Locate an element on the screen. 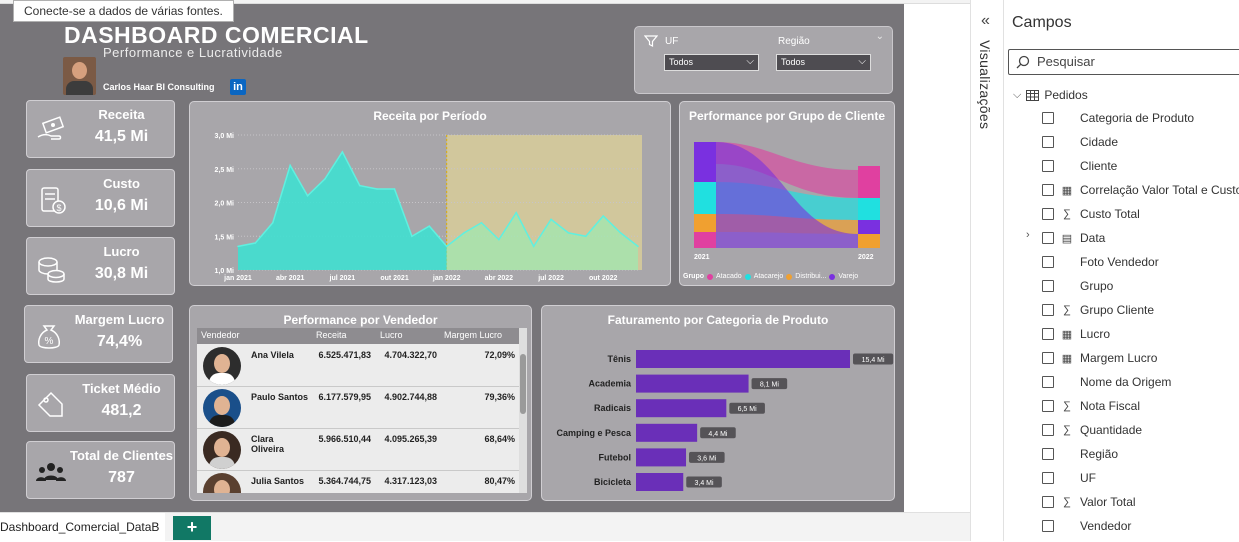 The width and height of the screenshot is (1239, 542). field-item: ▦ Correlação Valor Total e Custo is located at coordinates (1140, 190).